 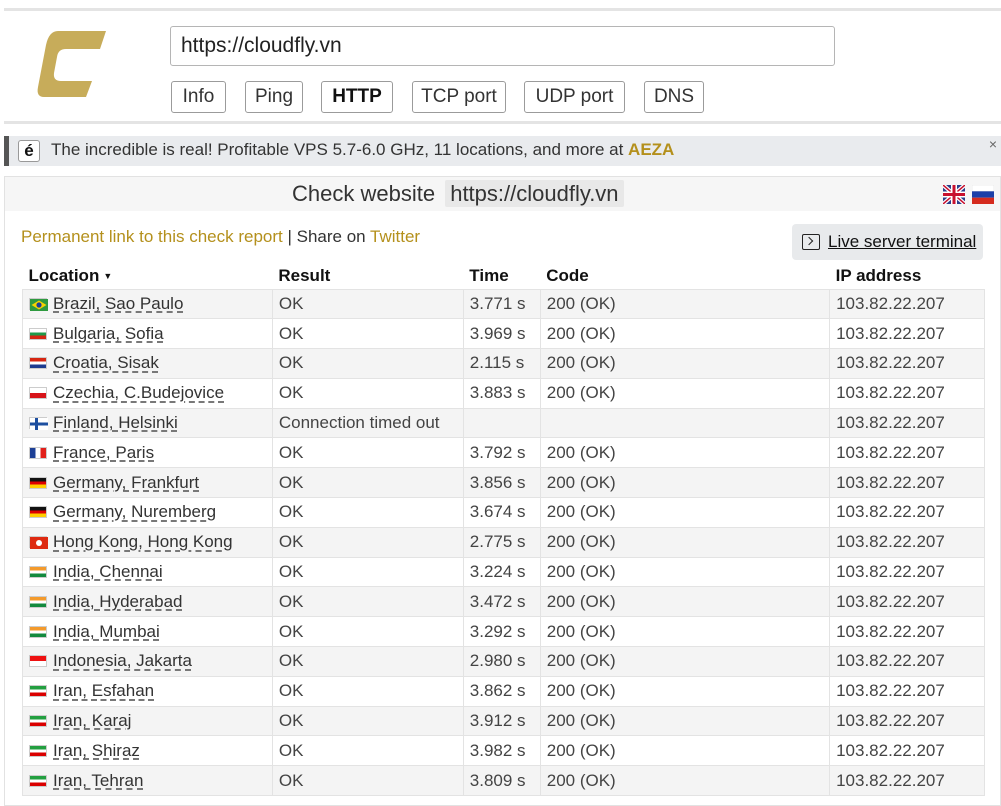 What do you see at coordinates (274, 97) in the screenshot?
I see `tab-ping: Ping` at bounding box center [274, 97].